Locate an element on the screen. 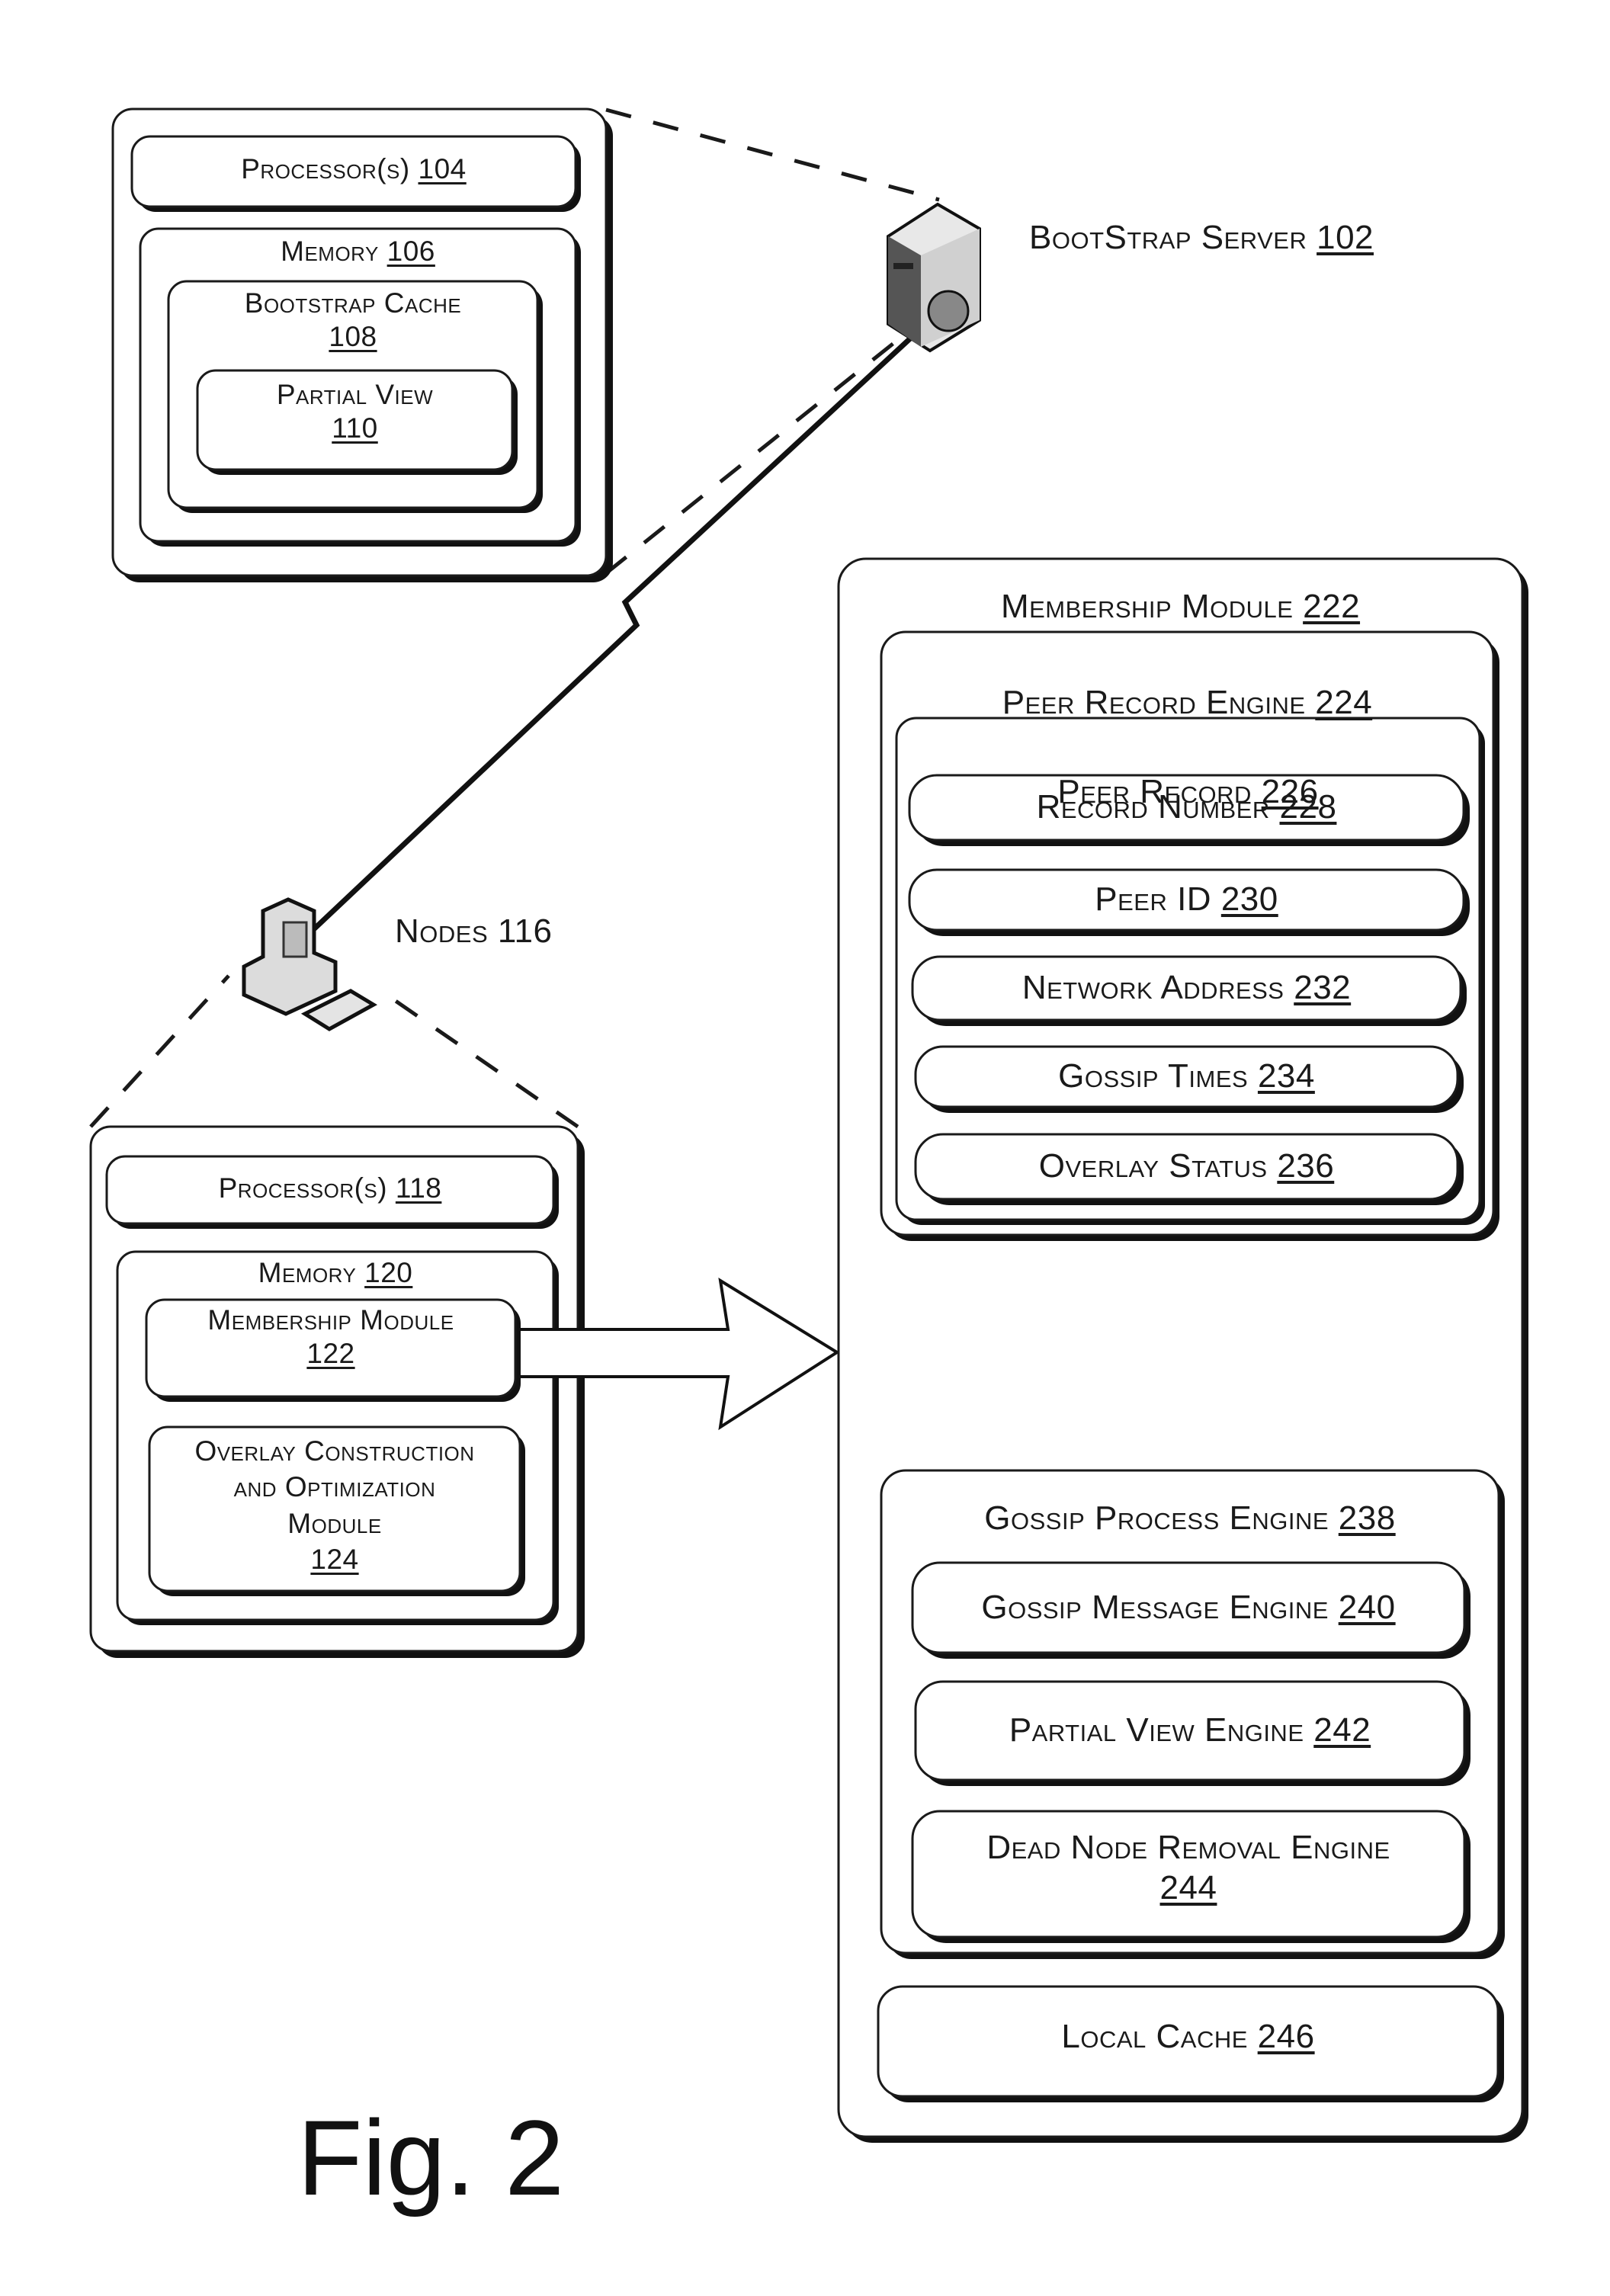  dead-node-removal-engine-244-label: Dead Node Removal Engine 244 is located at coordinates (1188, 1868).